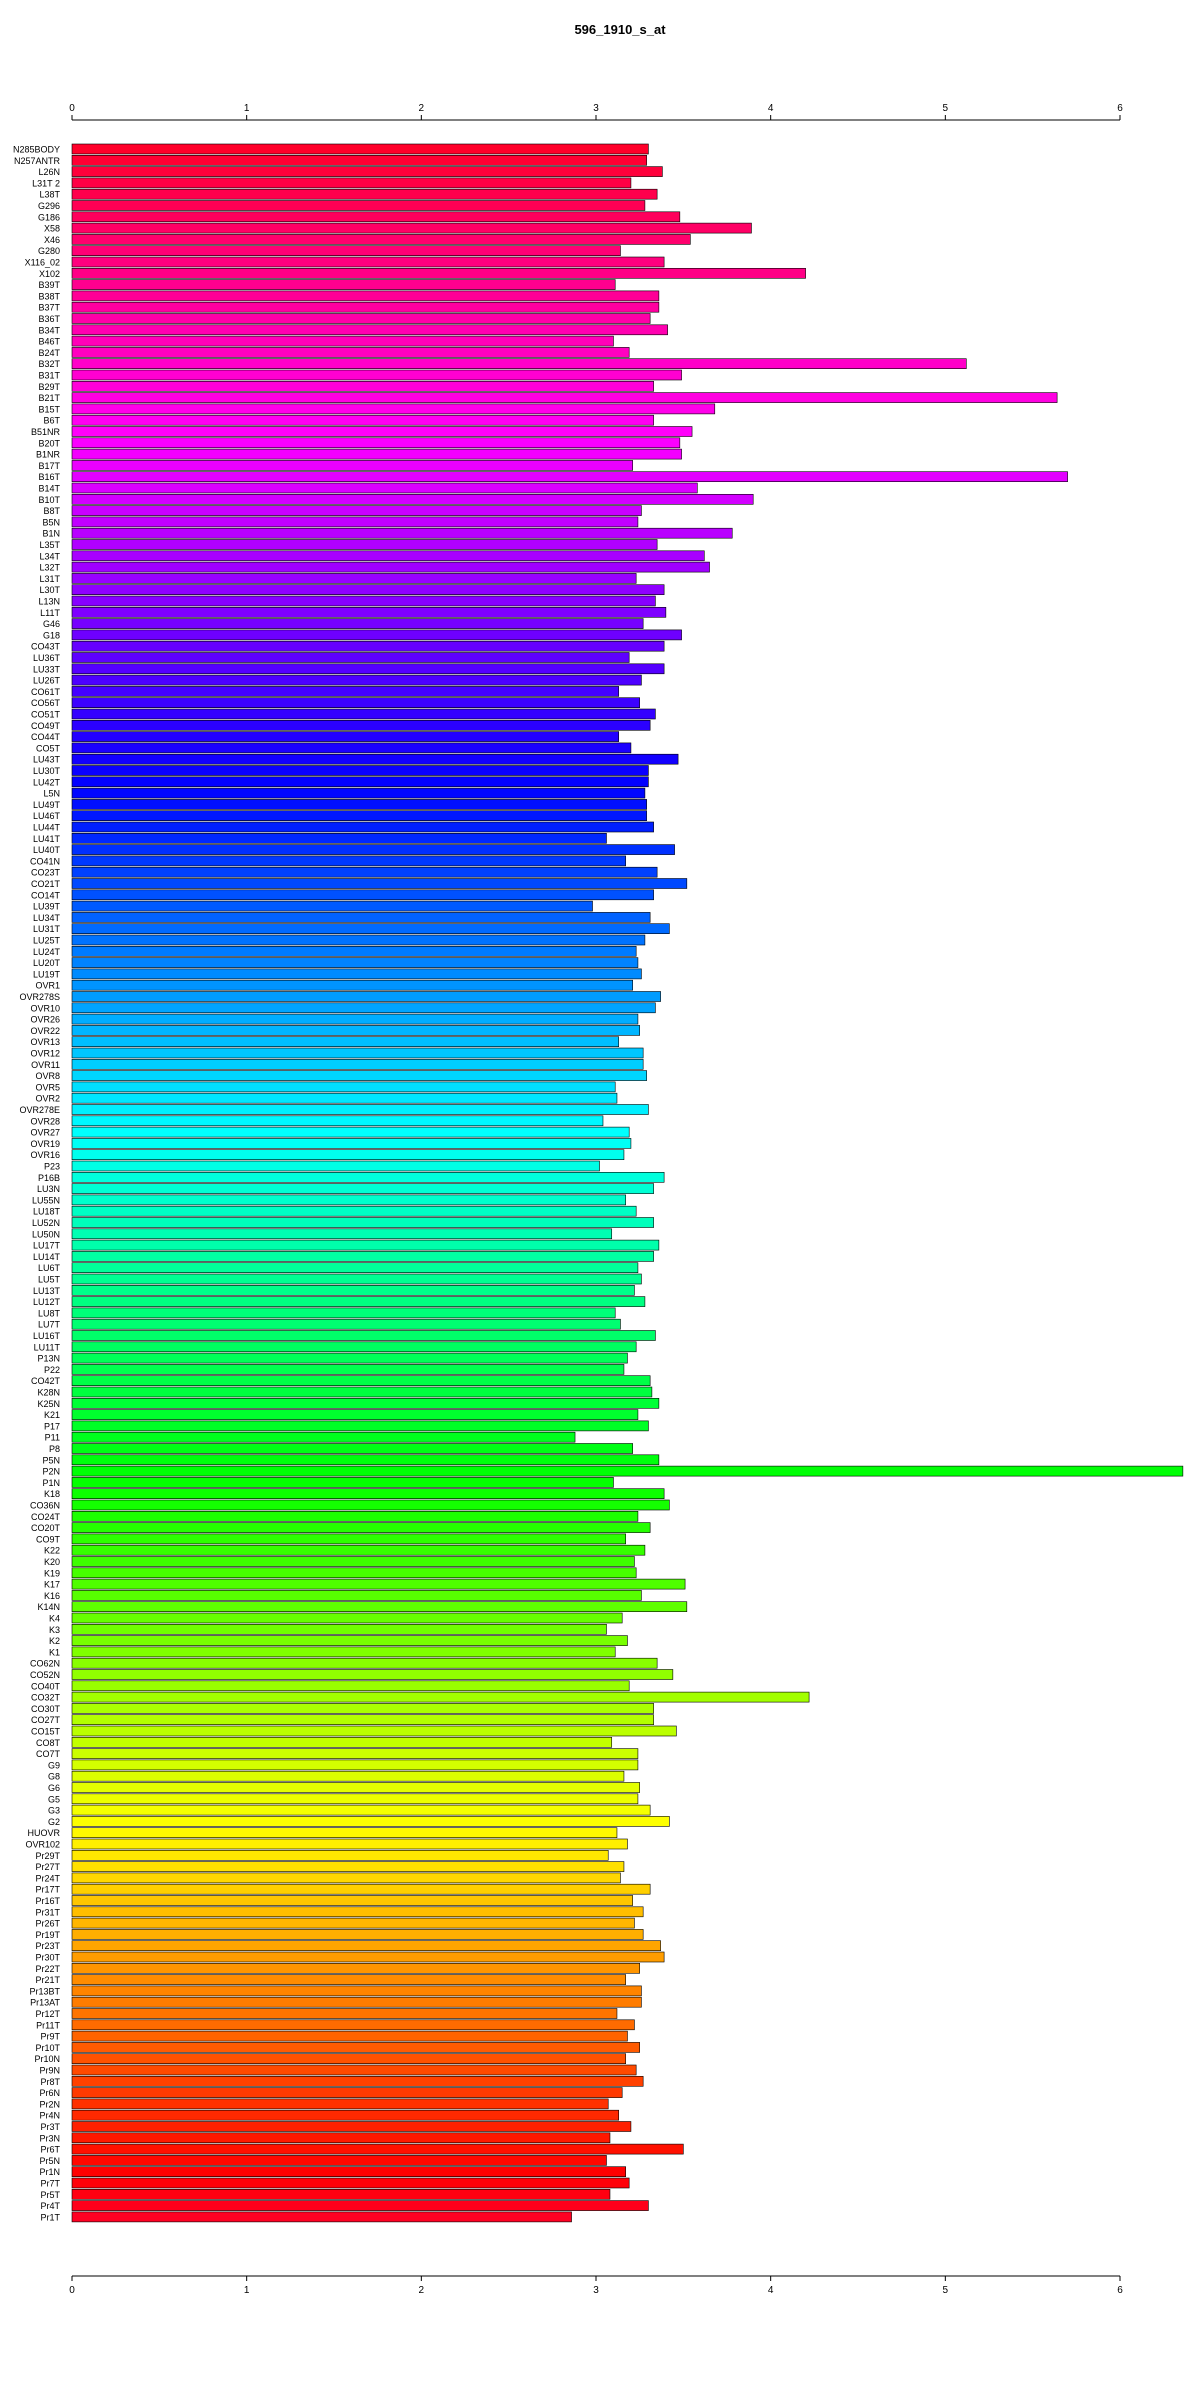 Image resolution: width=1200 pixels, height=2400 pixels. What do you see at coordinates (620, 29) in the screenshot?
I see `chart-title: 596_1910_s_at` at bounding box center [620, 29].